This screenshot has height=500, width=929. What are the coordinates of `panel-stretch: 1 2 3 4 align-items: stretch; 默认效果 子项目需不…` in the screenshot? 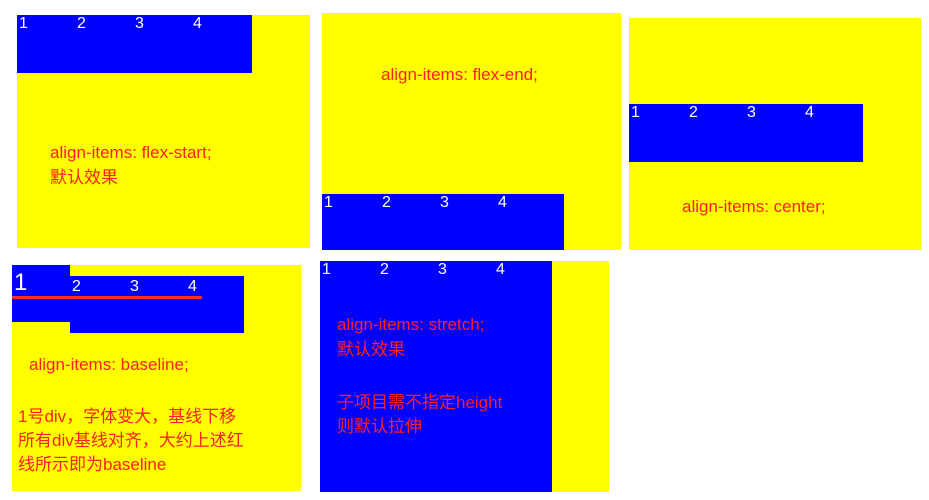 It's located at (464, 376).